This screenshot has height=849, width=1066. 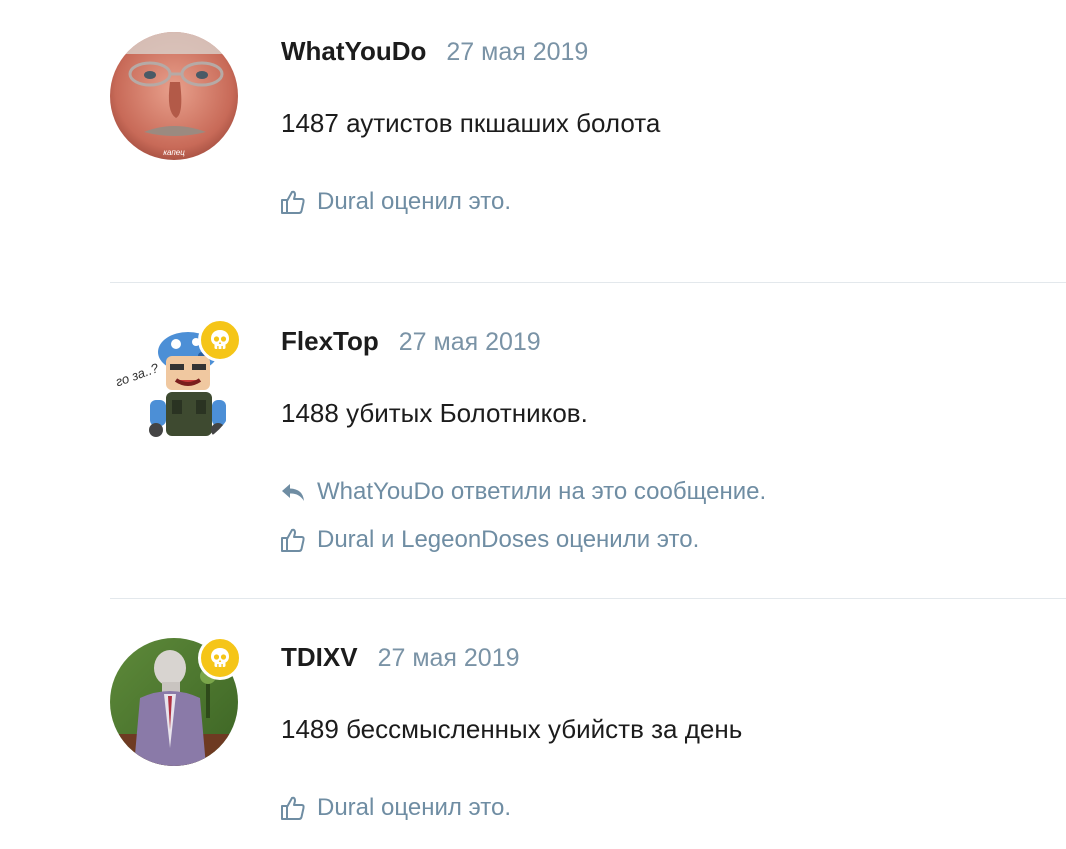 I want to click on likes-summary: Dural и LegeonDoses оценили это., so click(x=489, y=540).